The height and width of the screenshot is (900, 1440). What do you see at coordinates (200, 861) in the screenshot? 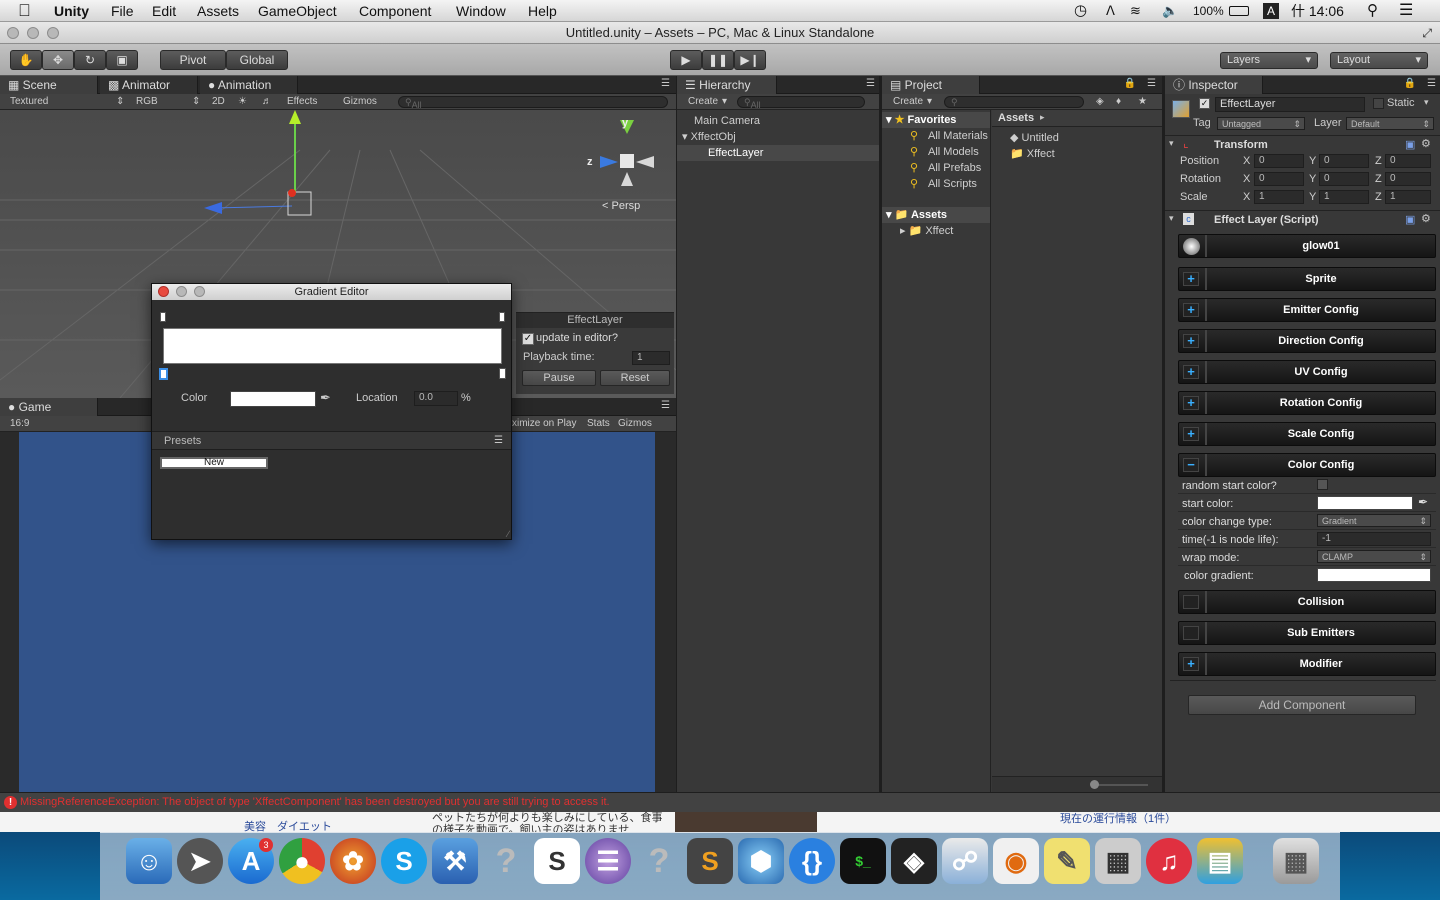
I see `launchpad-icon: ➤` at bounding box center [200, 861].